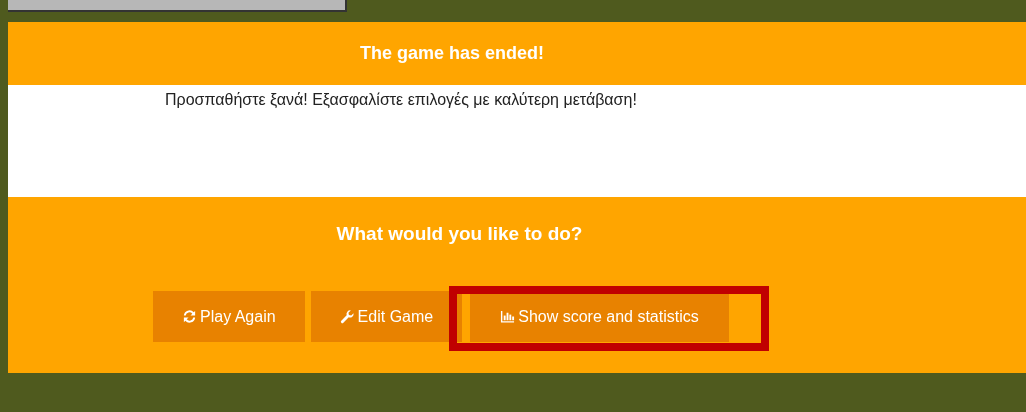  I want to click on wrench-icon, so click(347, 316).